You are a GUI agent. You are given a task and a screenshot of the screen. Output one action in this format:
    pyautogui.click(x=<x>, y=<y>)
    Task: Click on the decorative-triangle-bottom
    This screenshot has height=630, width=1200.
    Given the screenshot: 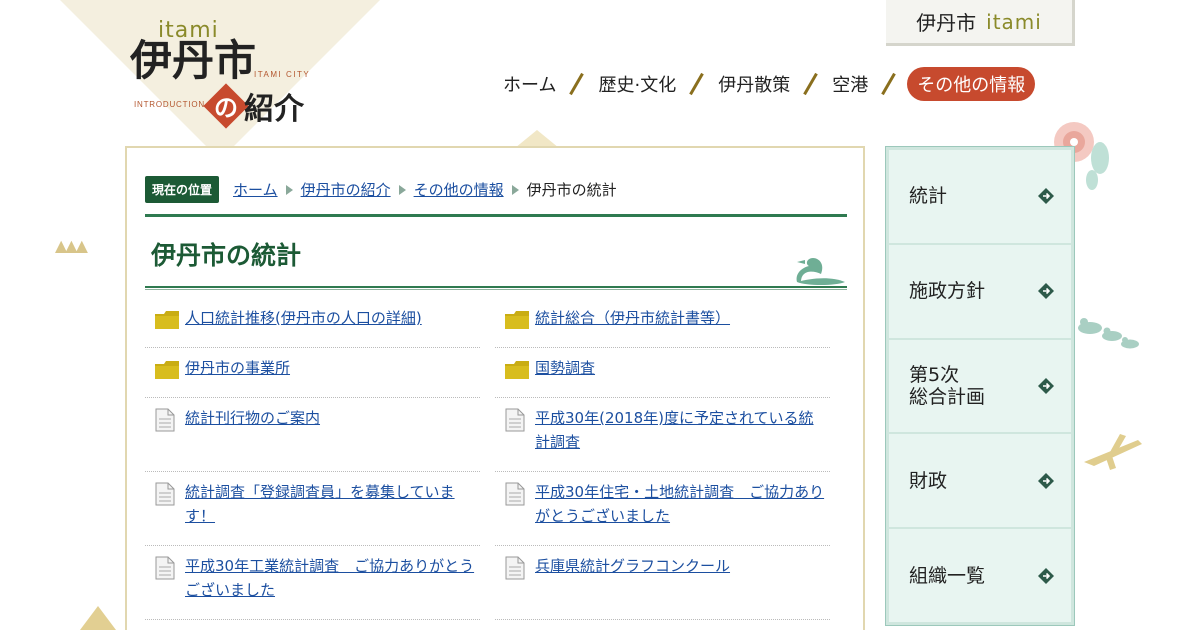 What is the action you would take?
    pyautogui.click(x=98, y=618)
    